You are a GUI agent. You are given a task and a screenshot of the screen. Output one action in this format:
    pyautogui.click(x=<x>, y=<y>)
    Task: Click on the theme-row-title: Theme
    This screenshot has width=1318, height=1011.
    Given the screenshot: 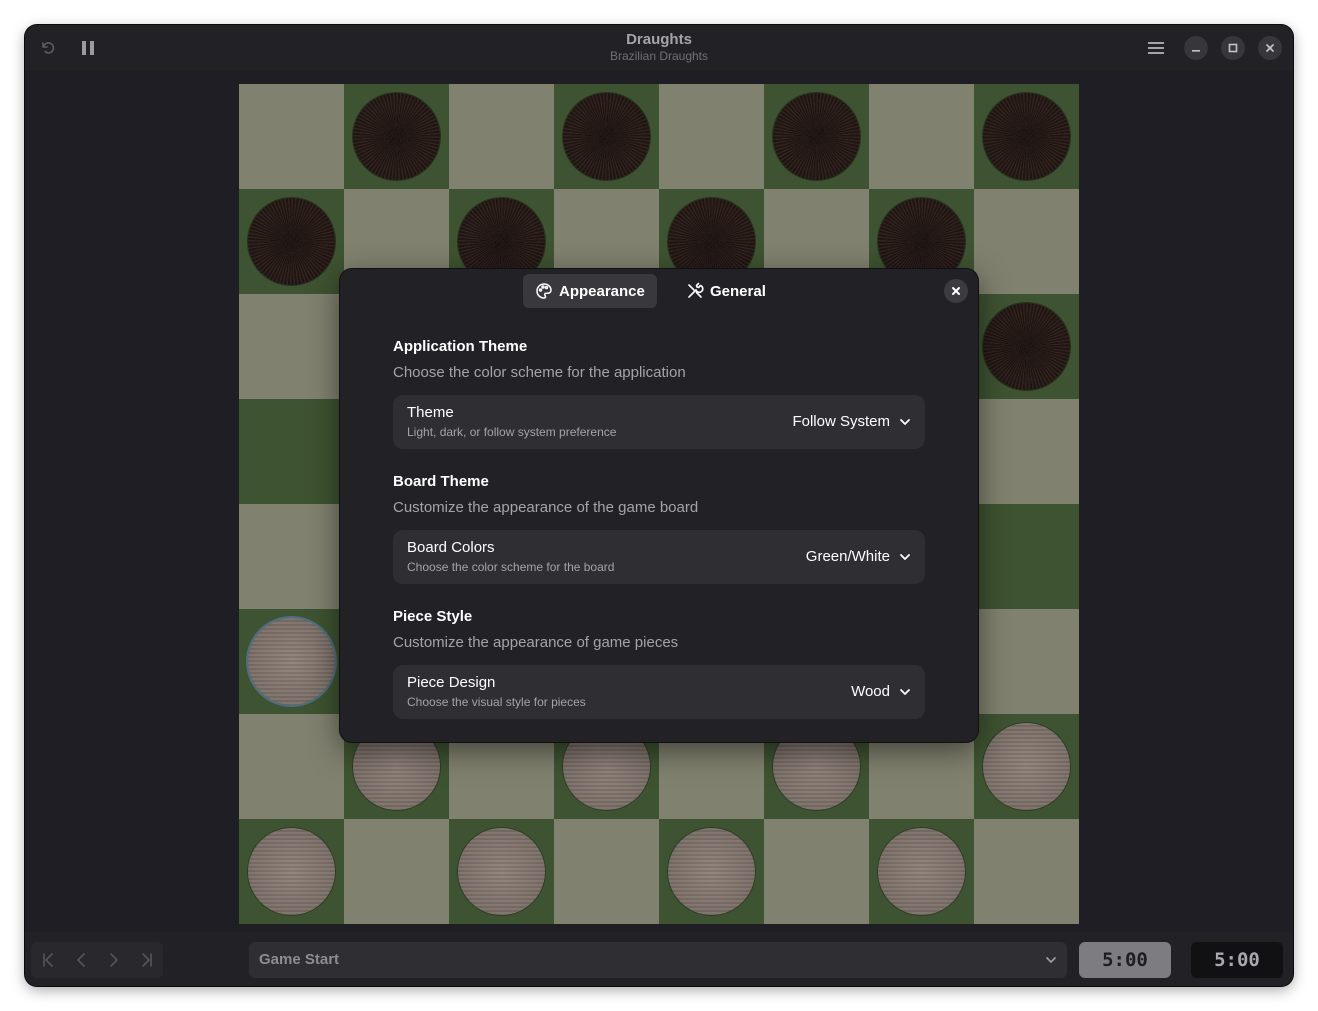 What is the action you would take?
    pyautogui.click(x=430, y=412)
    